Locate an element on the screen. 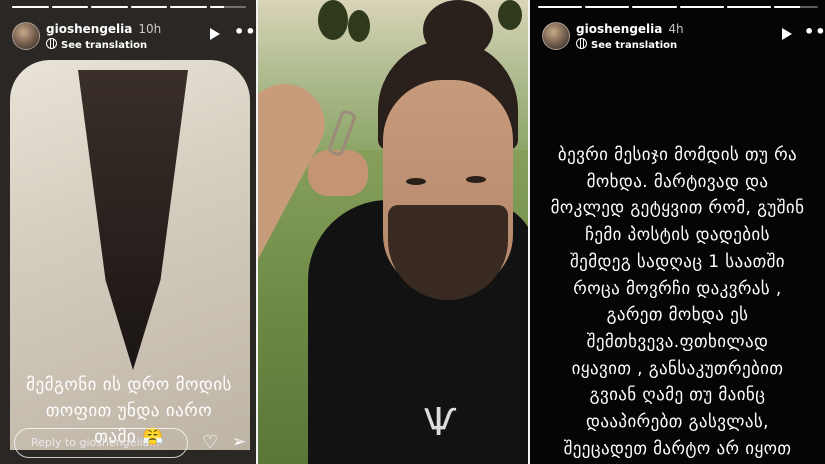  story-time: 4h is located at coordinates (676, 29).